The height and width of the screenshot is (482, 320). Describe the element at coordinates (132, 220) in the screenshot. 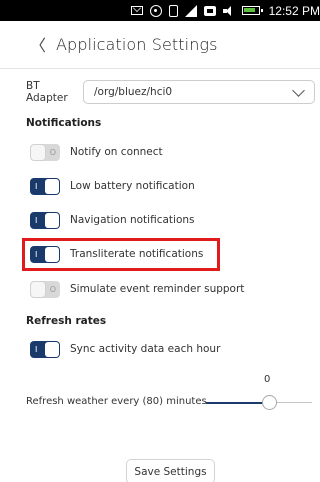

I see `notif-navigation-label: Navigation notifications` at that location.